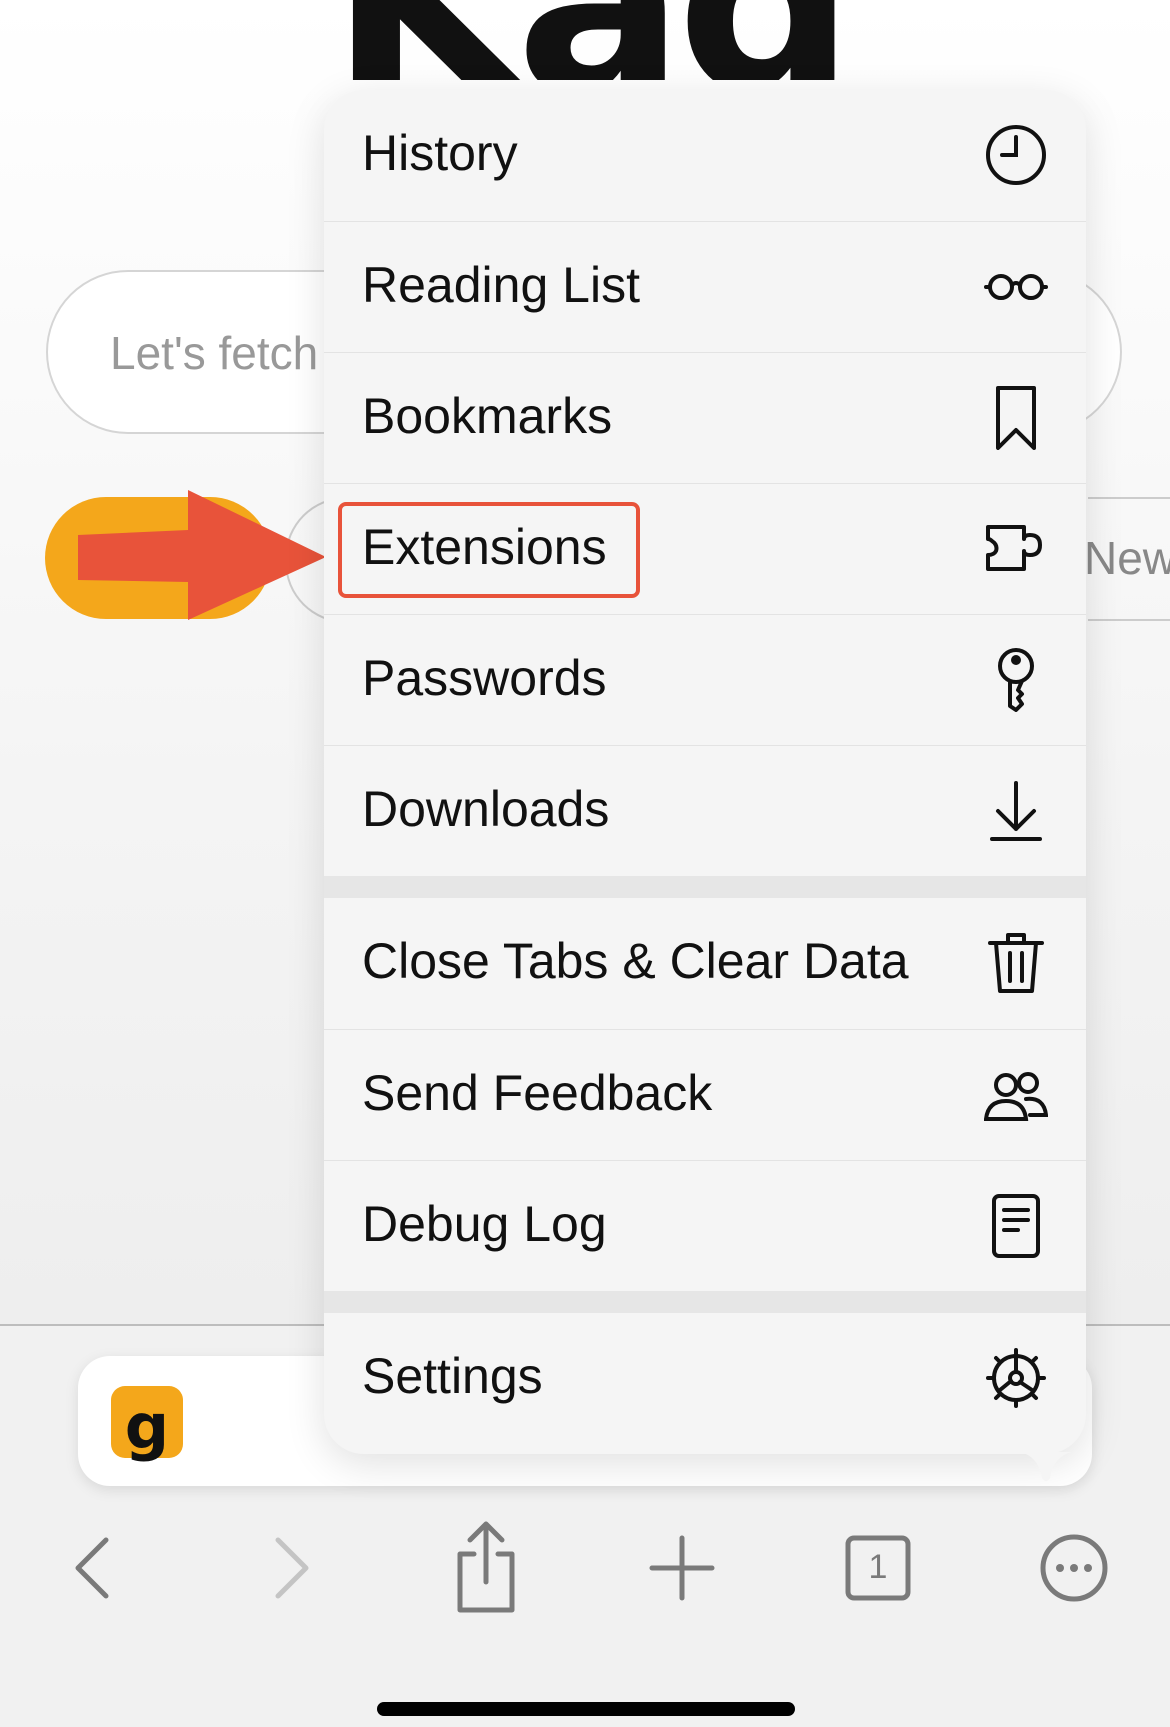 The image size is (1170, 1727). Describe the element at coordinates (202, 555) in the screenshot. I see `annotation-arrow` at that location.